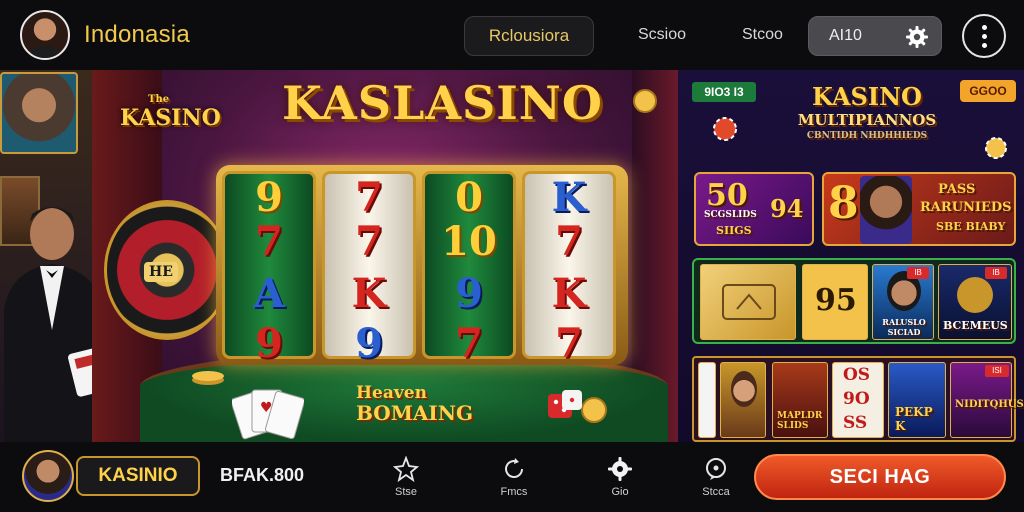 This screenshot has width=1024, height=512. Describe the element at coordinates (514, 492) in the screenshot. I see `tool-label: Fmcs` at that location.